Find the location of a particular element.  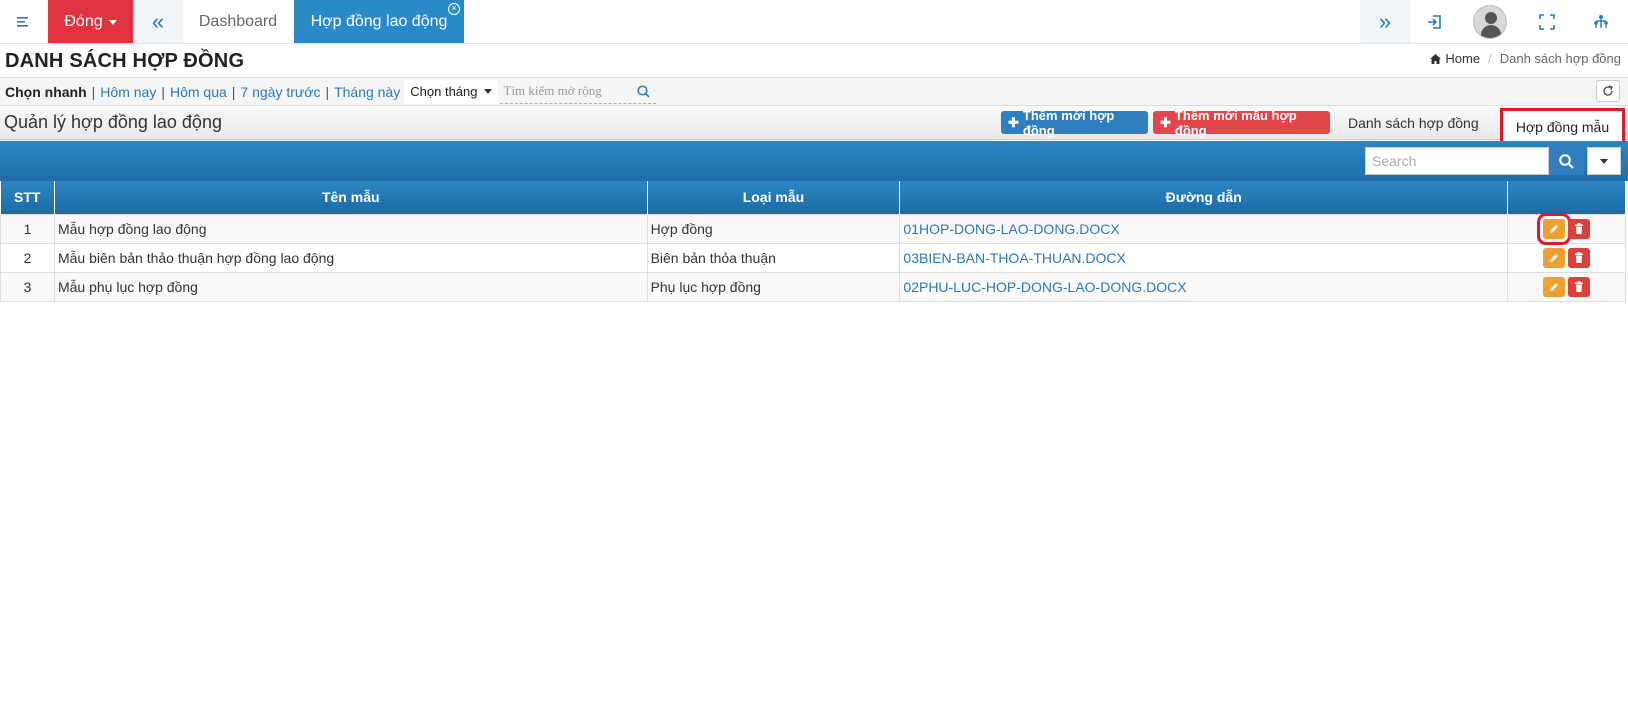

tab-contract-templates: Hợp đồng mẫu is located at coordinates (1562, 126).